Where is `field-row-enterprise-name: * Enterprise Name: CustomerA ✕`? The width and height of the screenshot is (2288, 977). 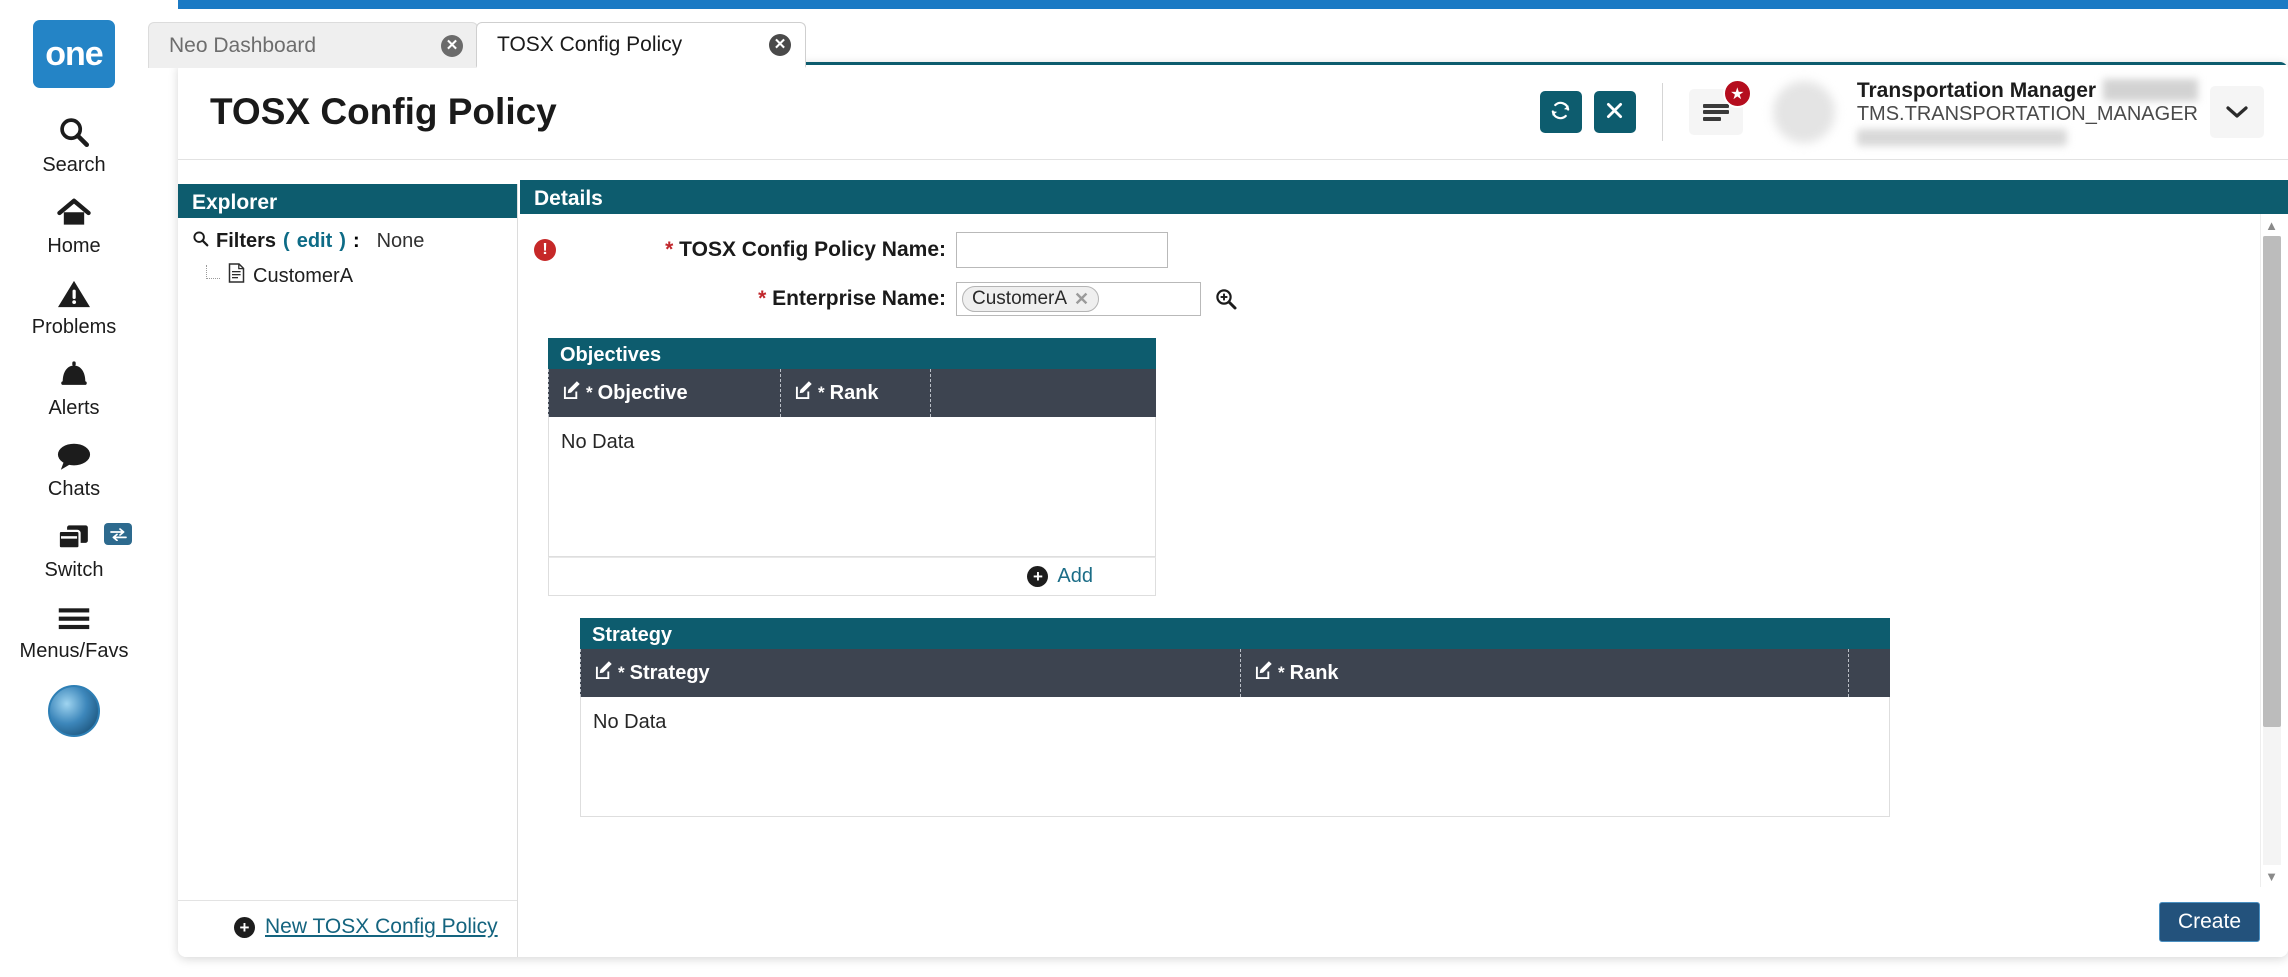 field-row-enterprise-name: * Enterprise Name: CustomerA ✕ is located at coordinates (1404, 299).